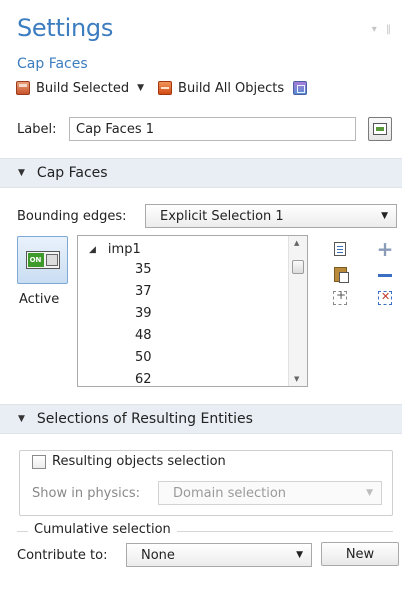 The height and width of the screenshot is (603, 402). I want to click on clear-selection-button, so click(385, 298).